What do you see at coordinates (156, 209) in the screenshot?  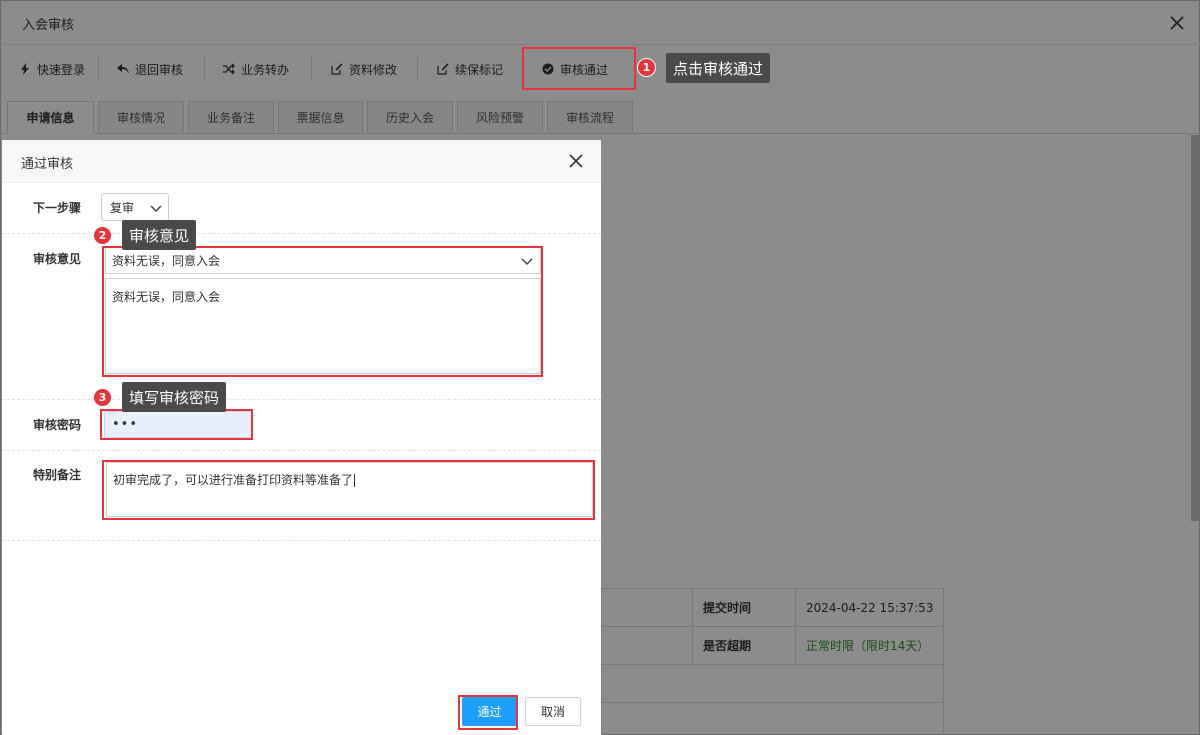 I see `chevron-down-icon` at bounding box center [156, 209].